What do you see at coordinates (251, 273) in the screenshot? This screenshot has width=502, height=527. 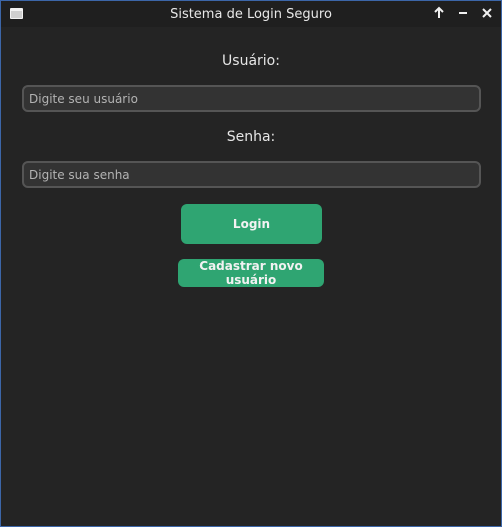 I see `register-user-button: Cadastrar novo usuário` at bounding box center [251, 273].